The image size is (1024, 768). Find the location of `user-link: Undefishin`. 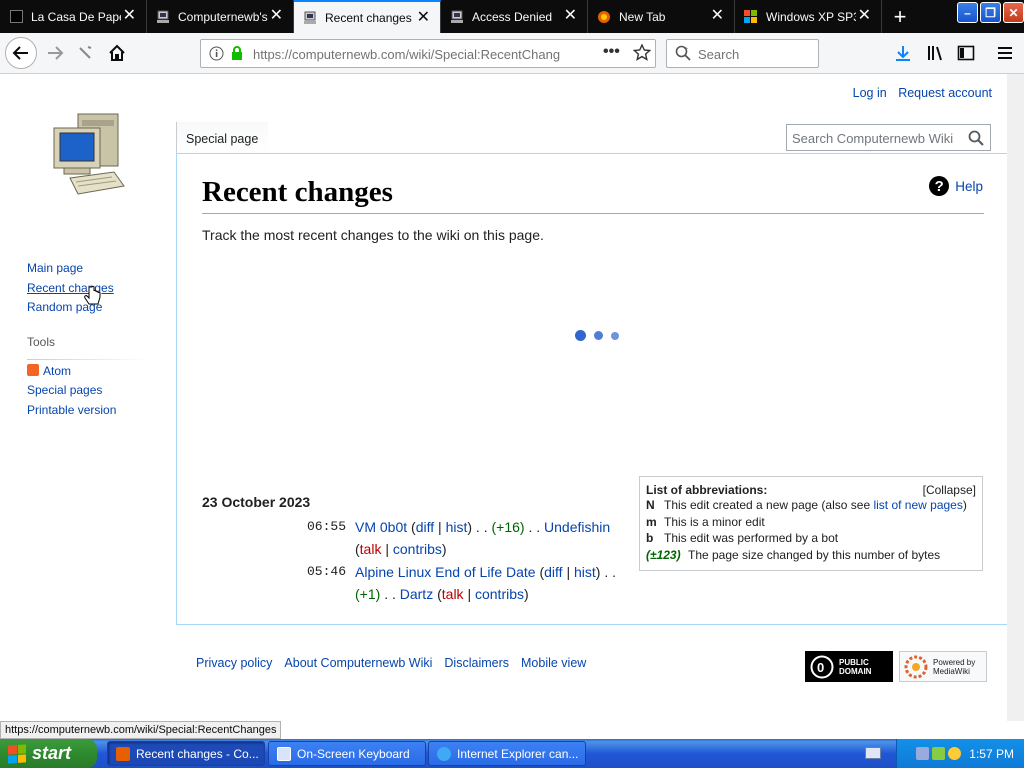

user-link: Undefishin is located at coordinates (577, 527).